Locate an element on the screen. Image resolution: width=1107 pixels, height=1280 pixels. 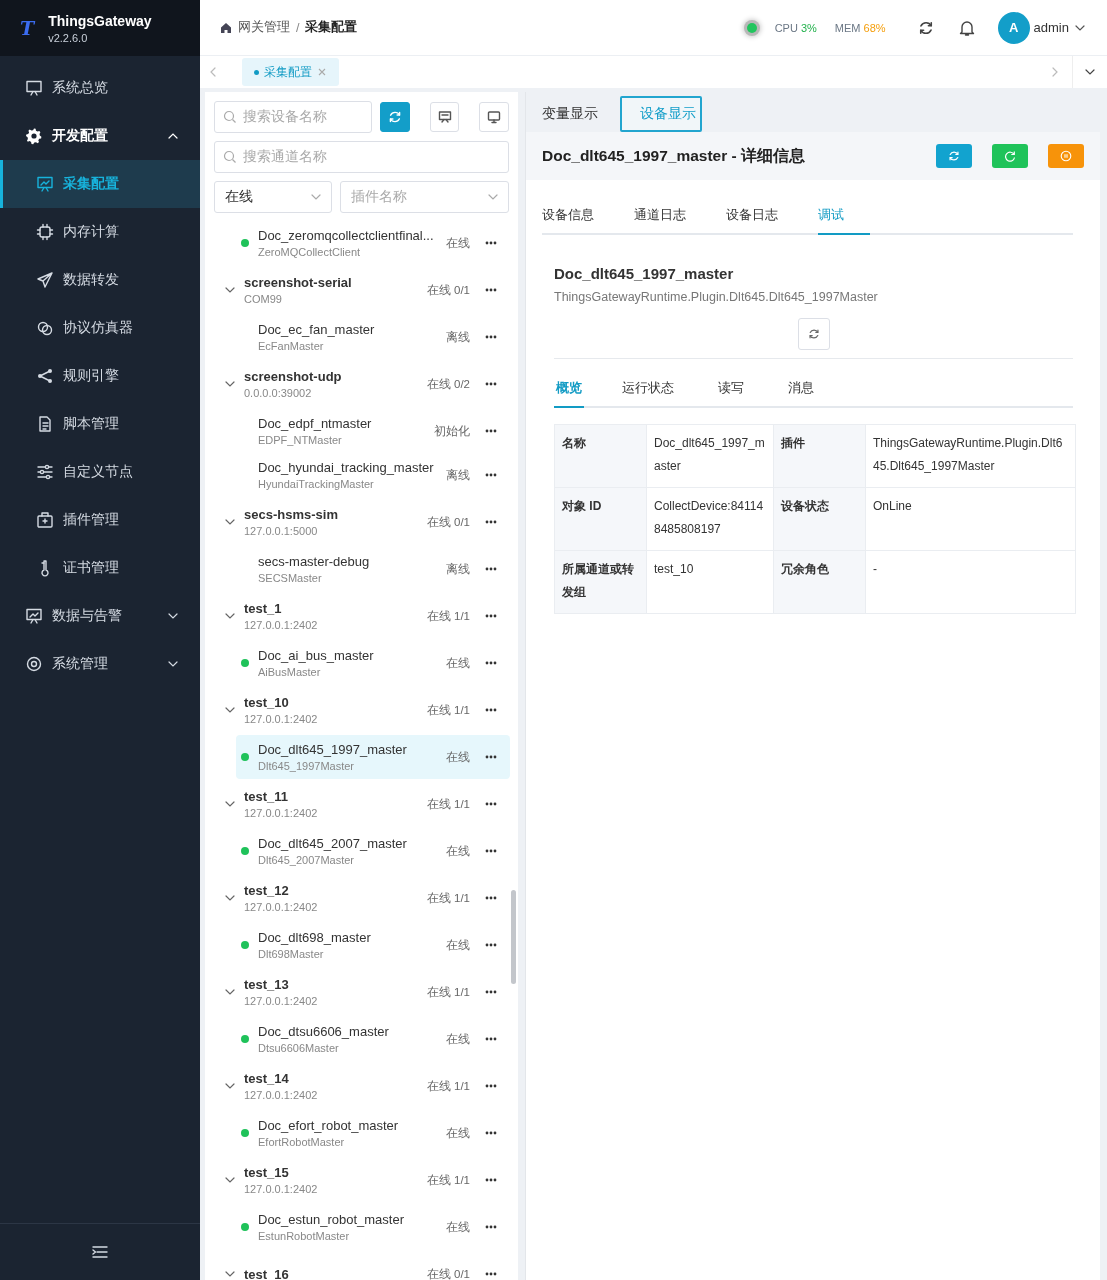
device-status: 初始化 is located at coordinates (452, 431).